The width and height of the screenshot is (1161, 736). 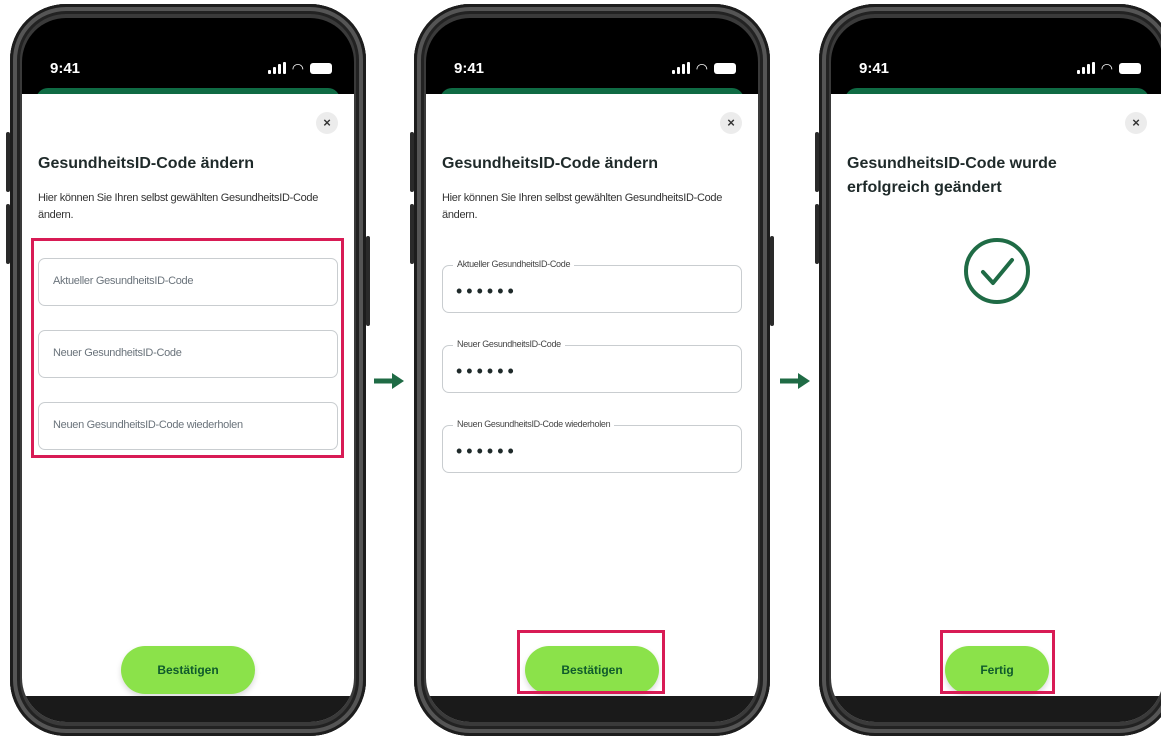 What do you see at coordinates (514, 264) in the screenshot?
I see `current-code-label: Aktueller GesundheitsID-Code` at bounding box center [514, 264].